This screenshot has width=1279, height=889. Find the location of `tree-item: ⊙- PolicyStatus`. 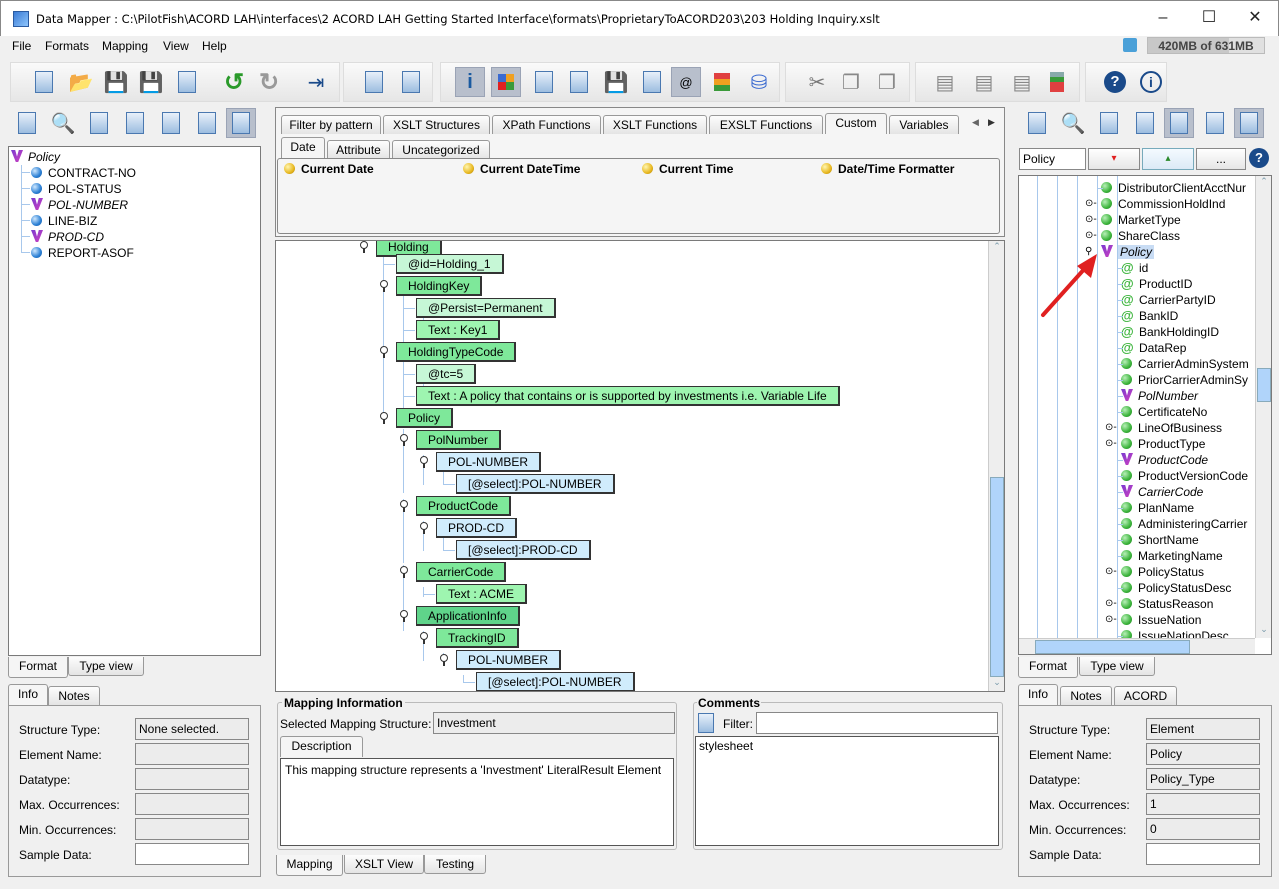

tree-item: ⊙- PolicyStatus is located at coordinates (1154, 572).